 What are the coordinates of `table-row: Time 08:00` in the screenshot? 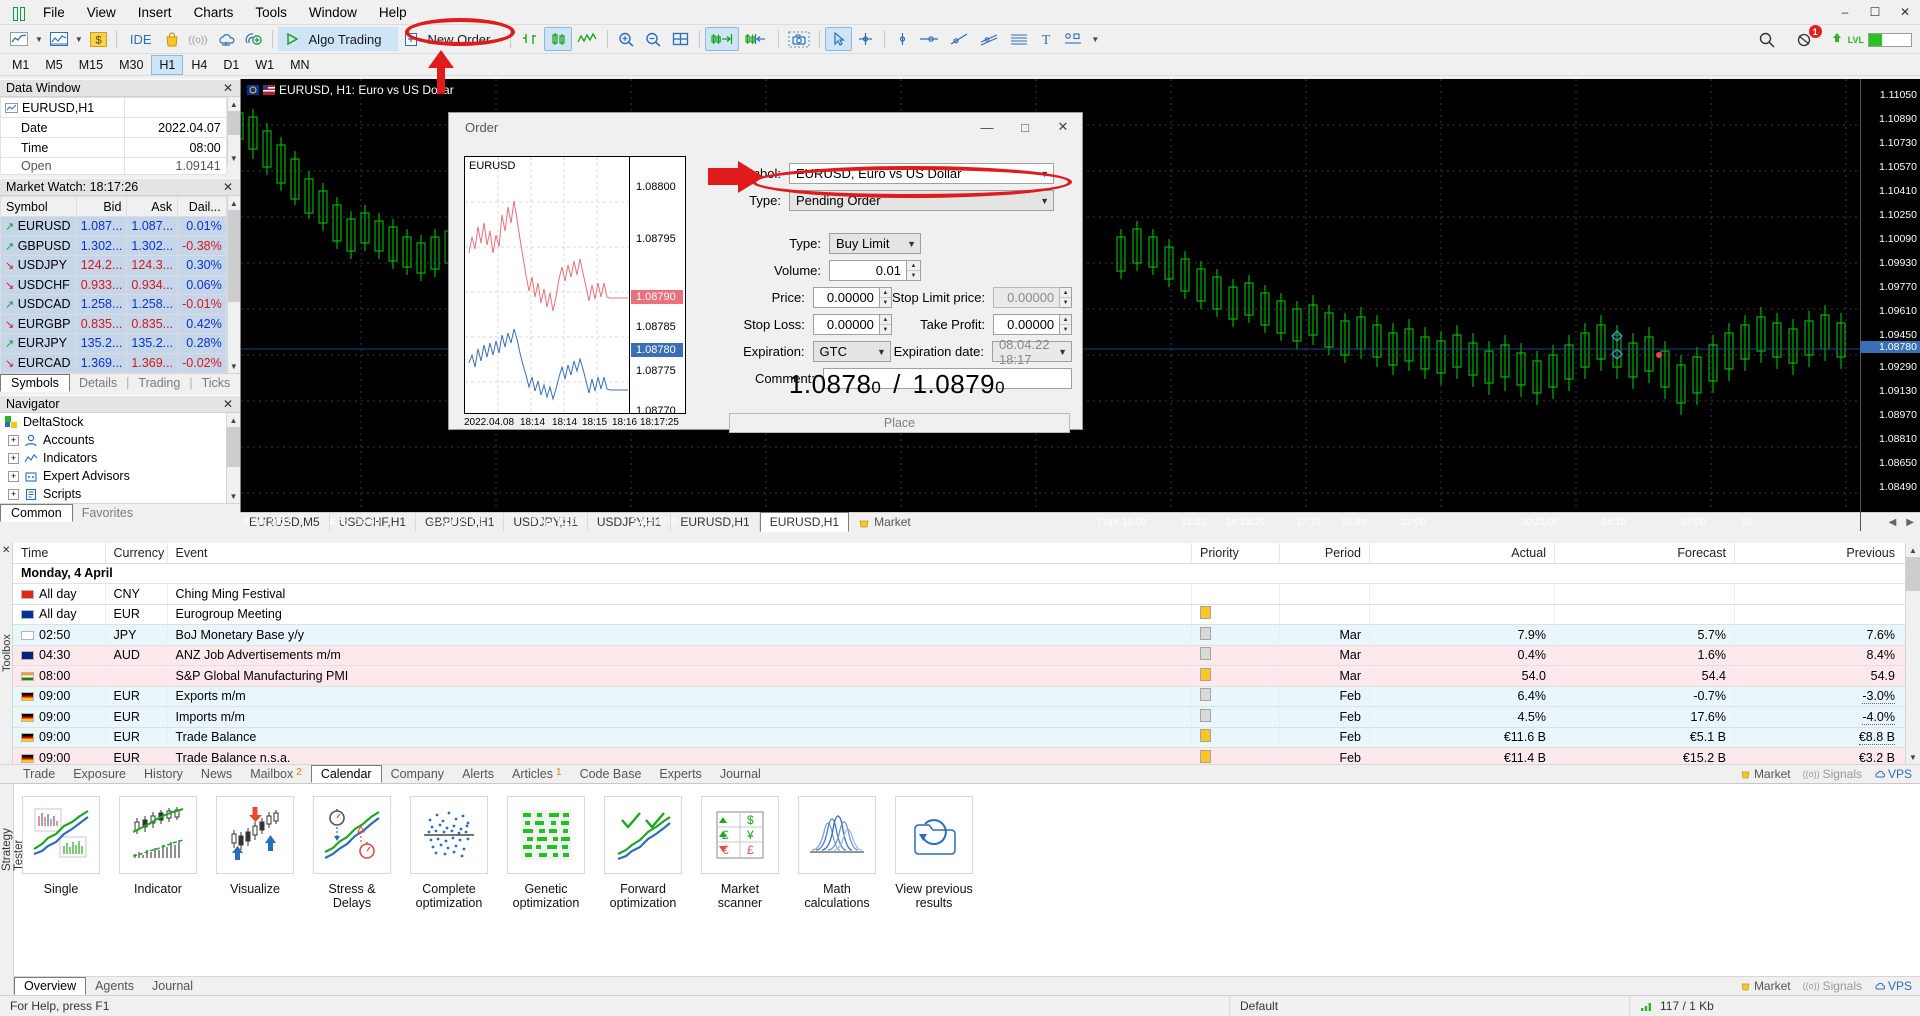 It's located at (113, 147).